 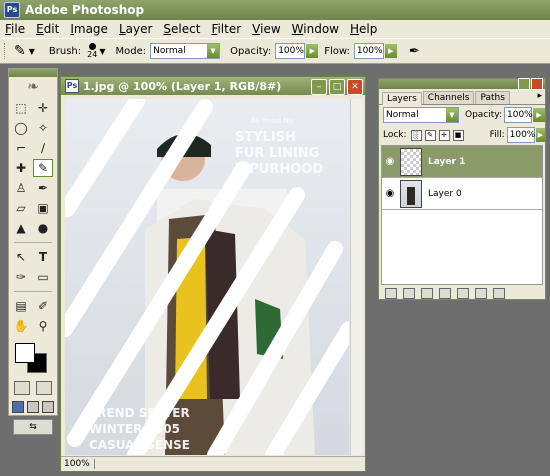 What do you see at coordinates (430, 135) in the screenshot?
I see `lock-image-icon: ✎` at bounding box center [430, 135].